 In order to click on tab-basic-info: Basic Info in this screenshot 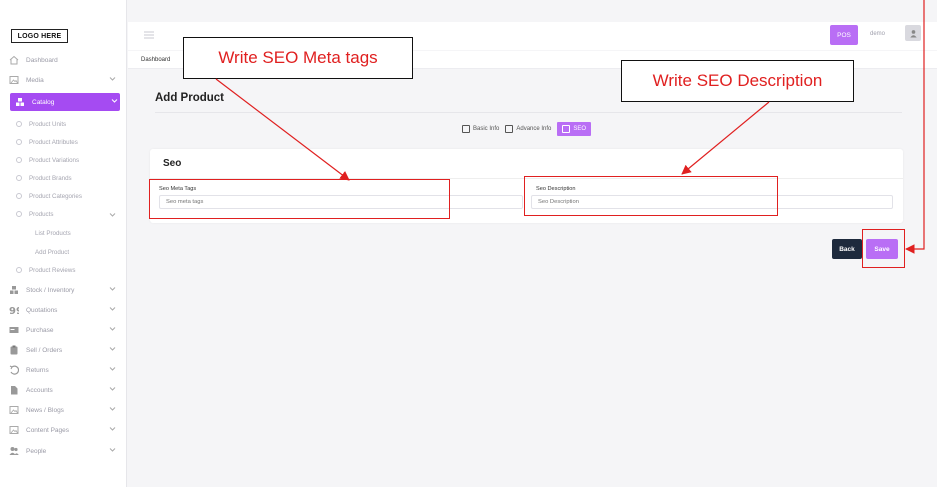, I will do `click(480, 129)`.